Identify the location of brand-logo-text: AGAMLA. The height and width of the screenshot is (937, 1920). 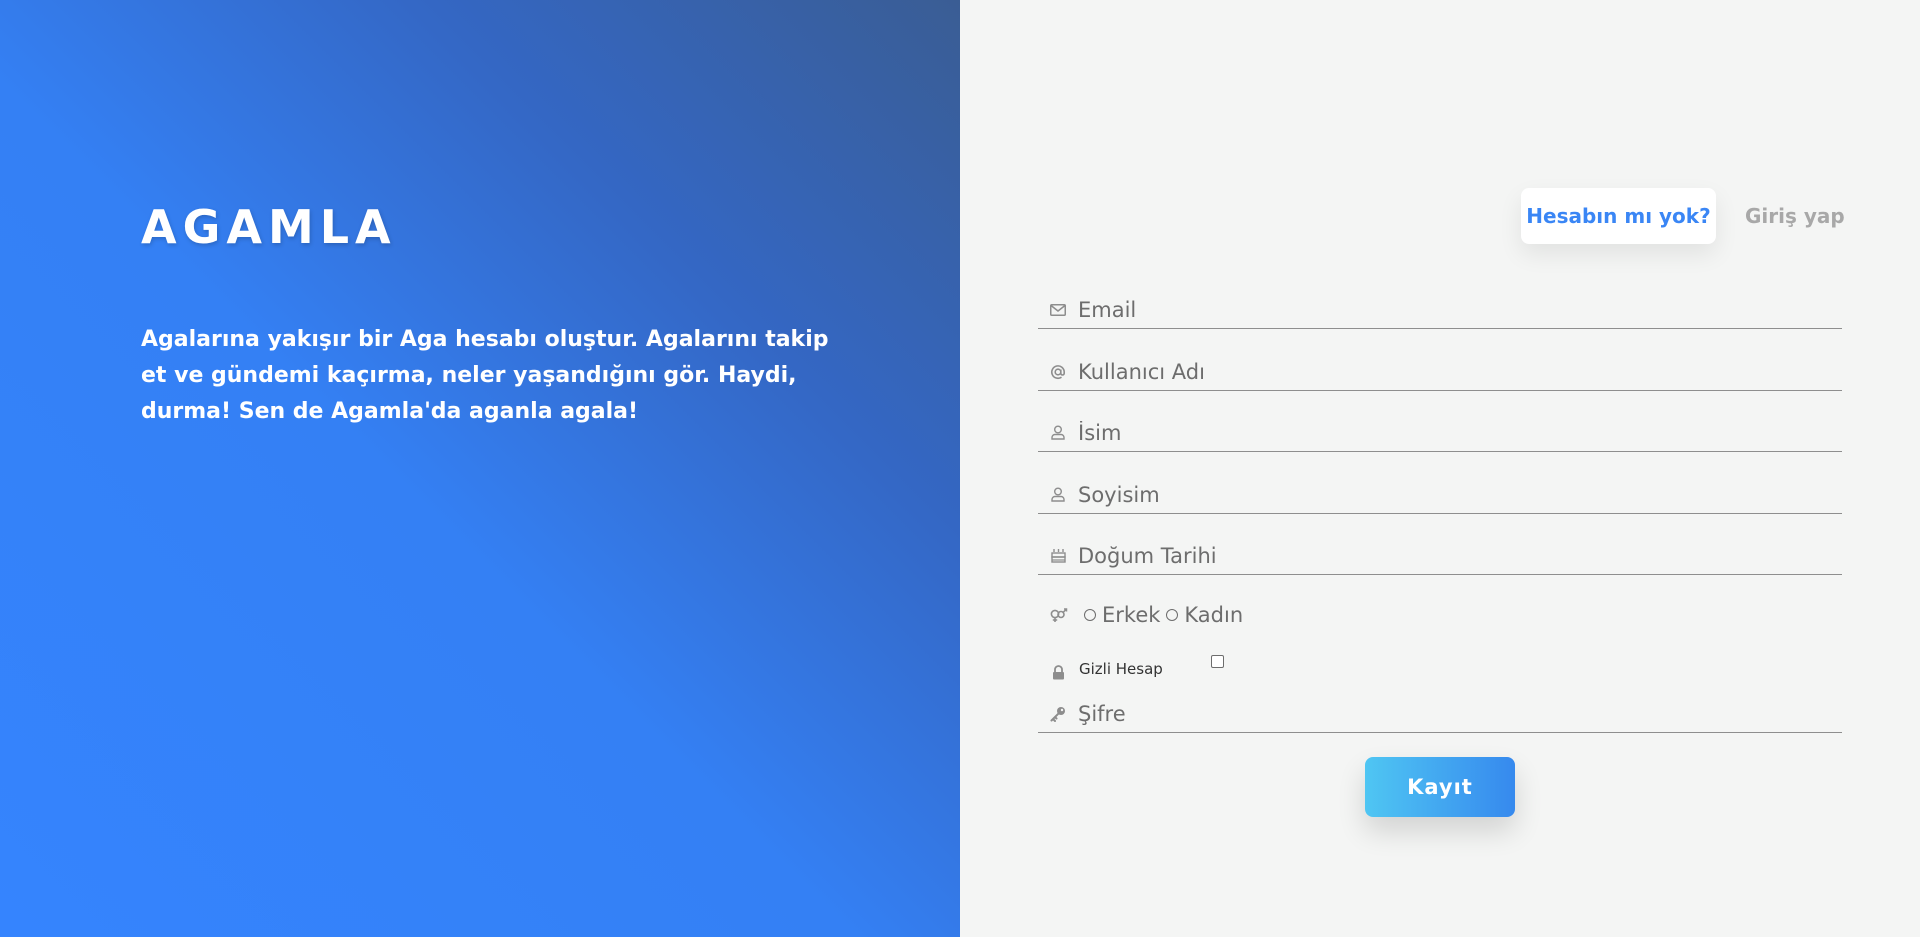
(269, 227).